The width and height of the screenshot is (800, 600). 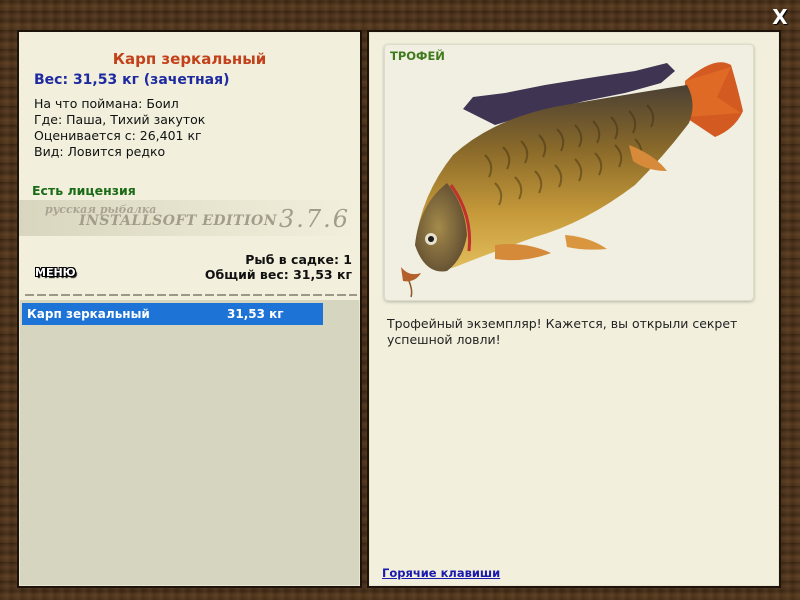 What do you see at coordinates (298, 259) in the screenshot?
I see `keepnet-count: Рыб в садке: 1` at bounding box center [298, 259].